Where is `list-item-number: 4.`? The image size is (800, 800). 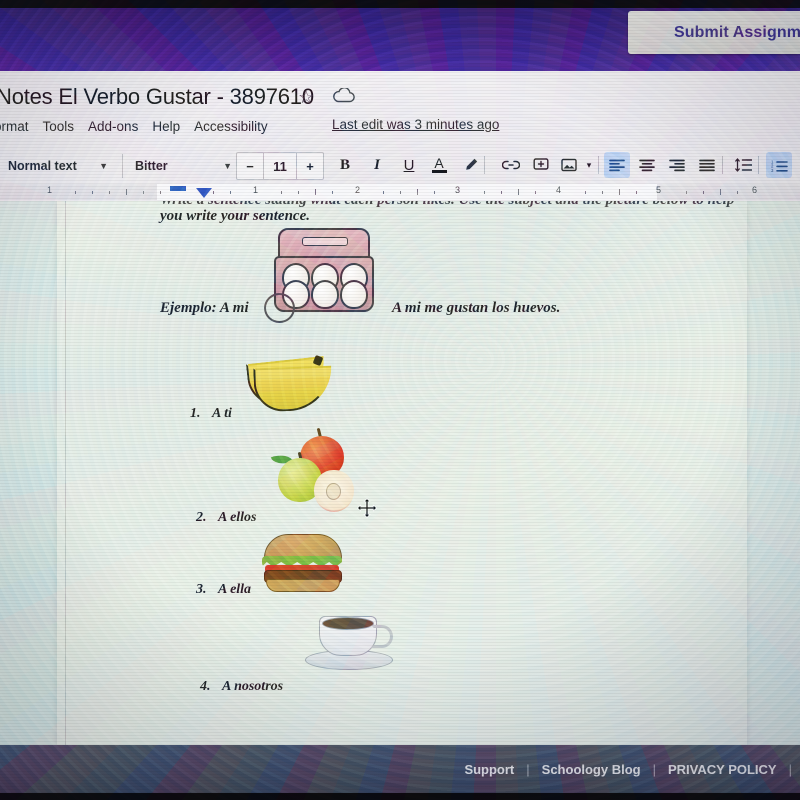
list-item-number: 4. is located at coordinates (205, 686).